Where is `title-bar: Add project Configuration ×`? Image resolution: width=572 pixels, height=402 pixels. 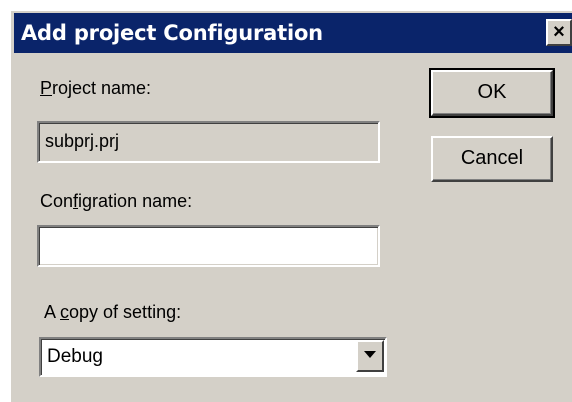 title-bar: Add project Configuration × is located at coordinates (293, 33).